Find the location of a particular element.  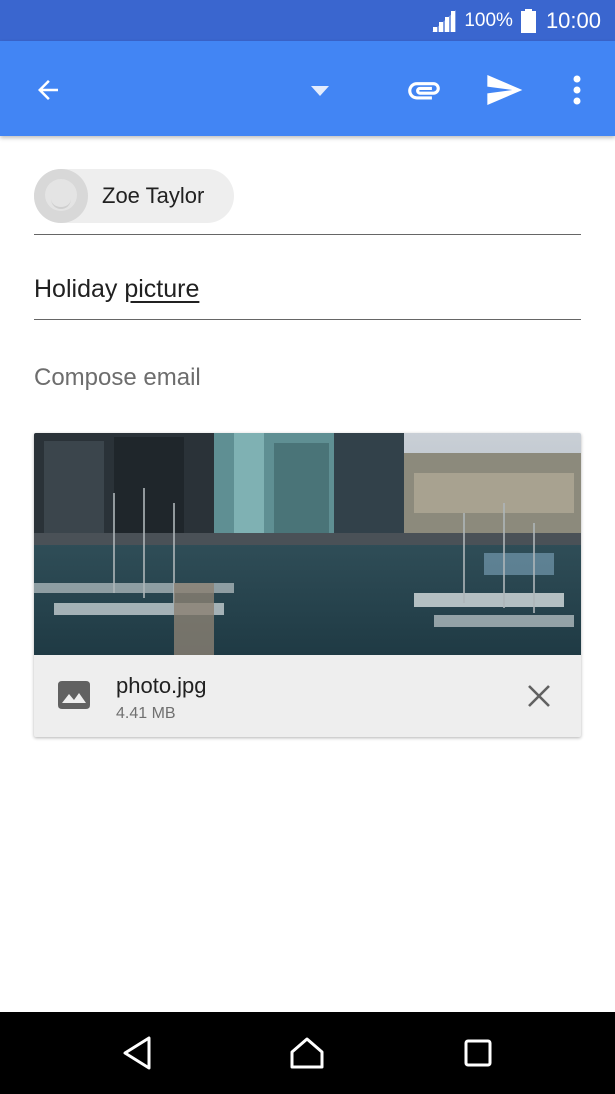

more-options-button is located at coordinates (577, 90).